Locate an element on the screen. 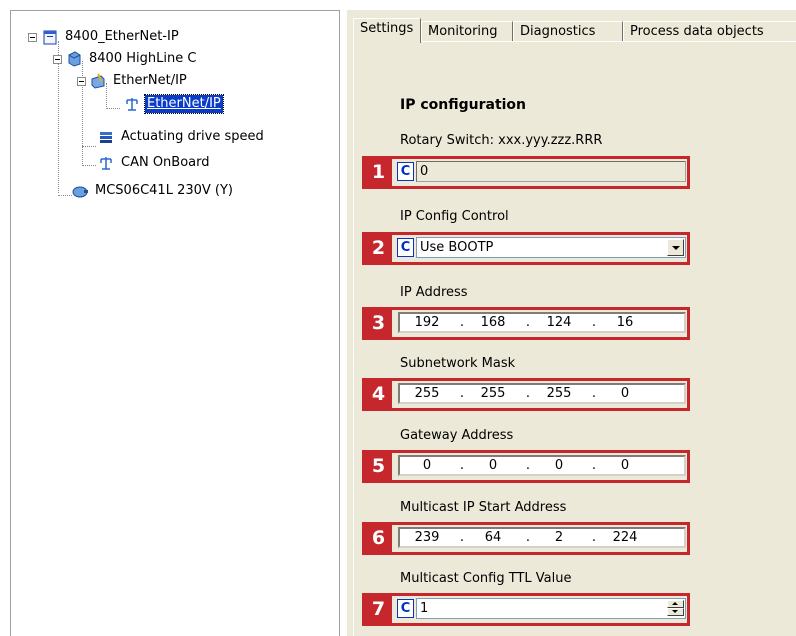 This screenshot has width=796, height=636. callout-5: 5 0 . 0 . 0 . 0 is located at coordinates (526, 466).